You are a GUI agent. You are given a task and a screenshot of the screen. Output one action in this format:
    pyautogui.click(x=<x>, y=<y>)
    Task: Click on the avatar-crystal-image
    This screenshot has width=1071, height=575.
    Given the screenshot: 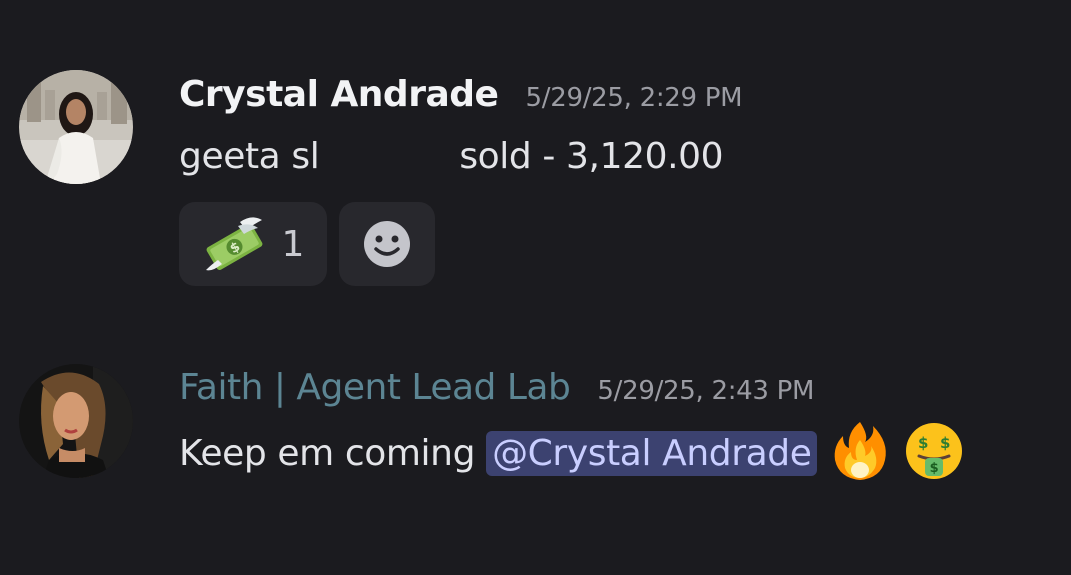 What is the action you would take?
    pyautogui.click(x=76, y=127)
    